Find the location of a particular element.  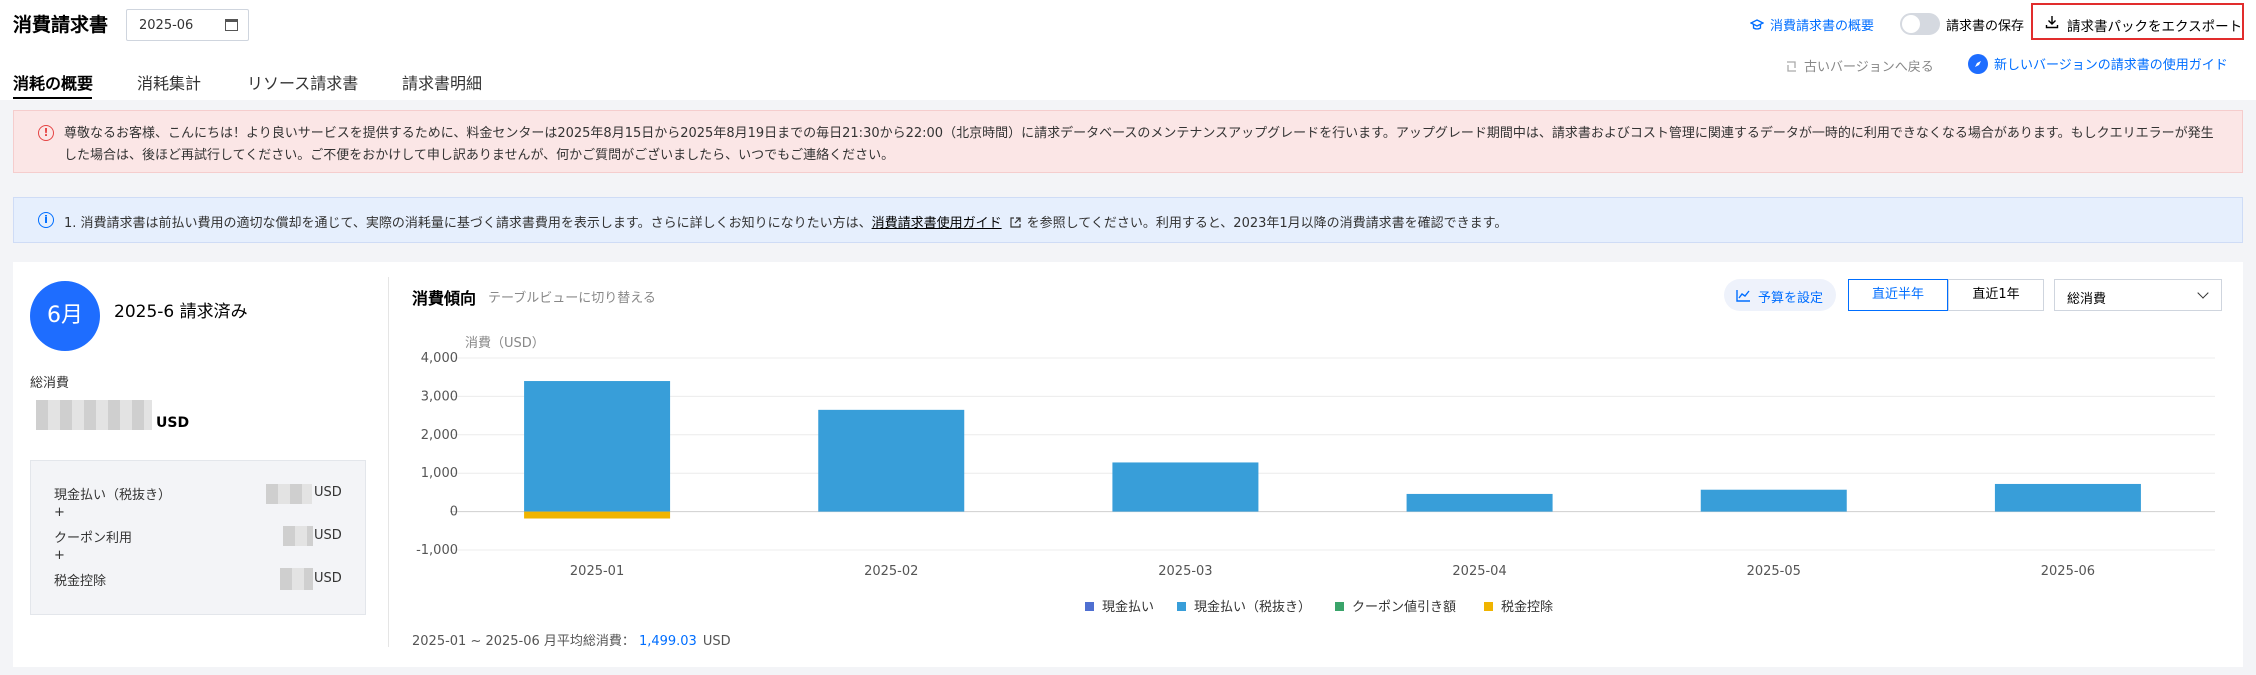

y-tick-label: -1,000 is located at coordinates (437, 550).